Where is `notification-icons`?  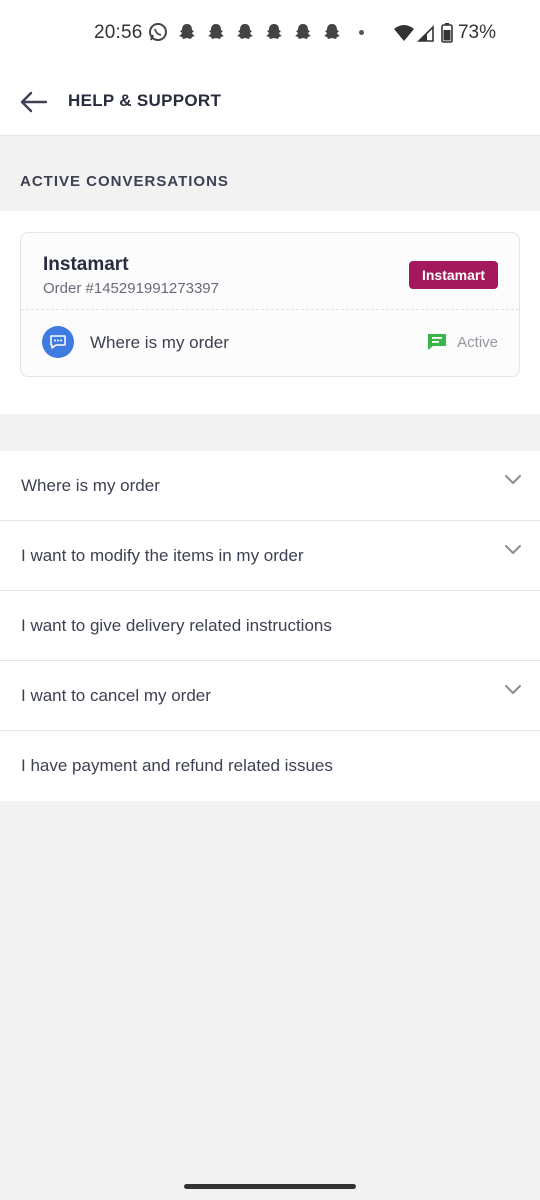
notification-icons is located at coordinates (256, 32).